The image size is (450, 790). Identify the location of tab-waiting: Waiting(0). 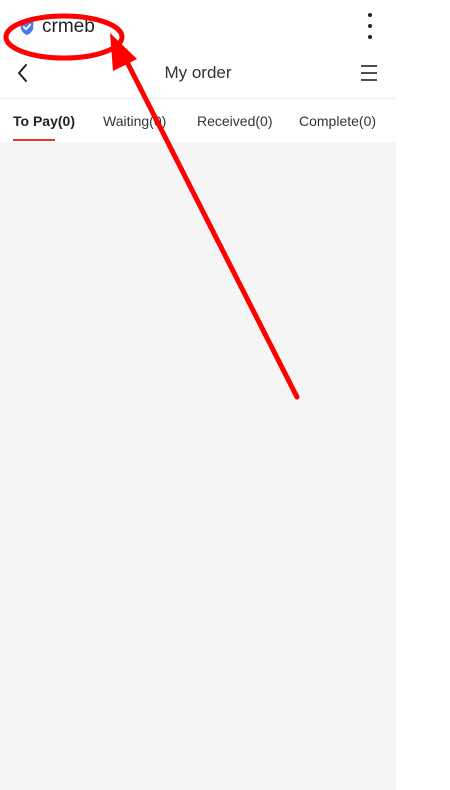
(134, 121).